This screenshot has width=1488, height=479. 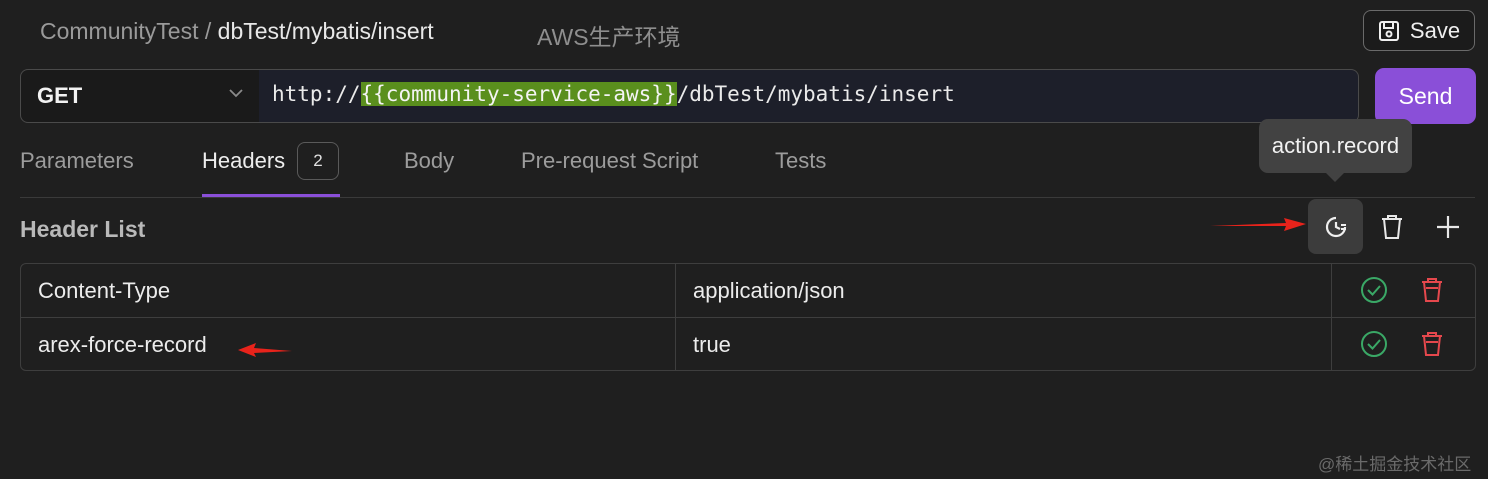 I want to click on method-select: GET, so click(x=140, y=96).